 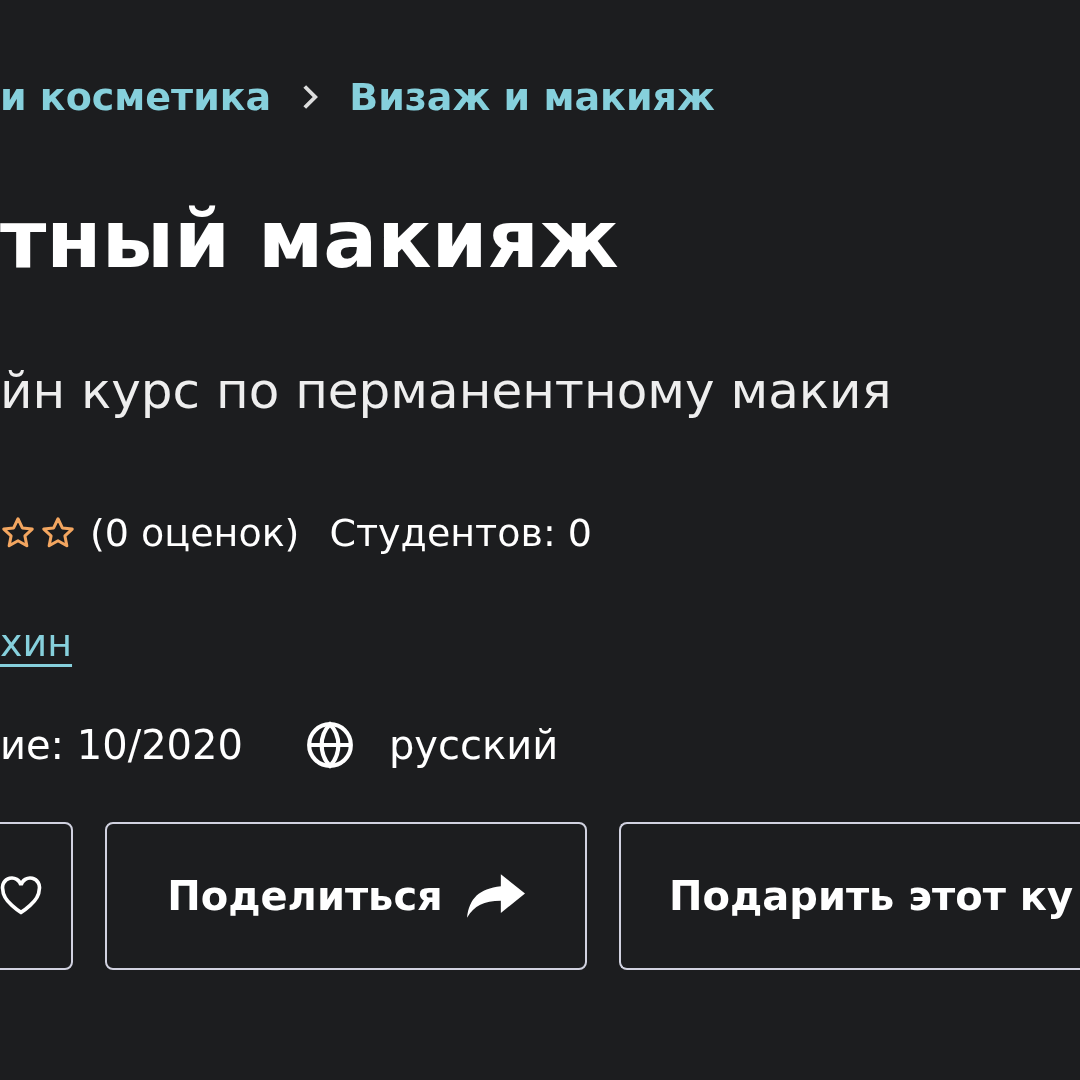 I want to click on heart-icon, so click(x=21, y=896).